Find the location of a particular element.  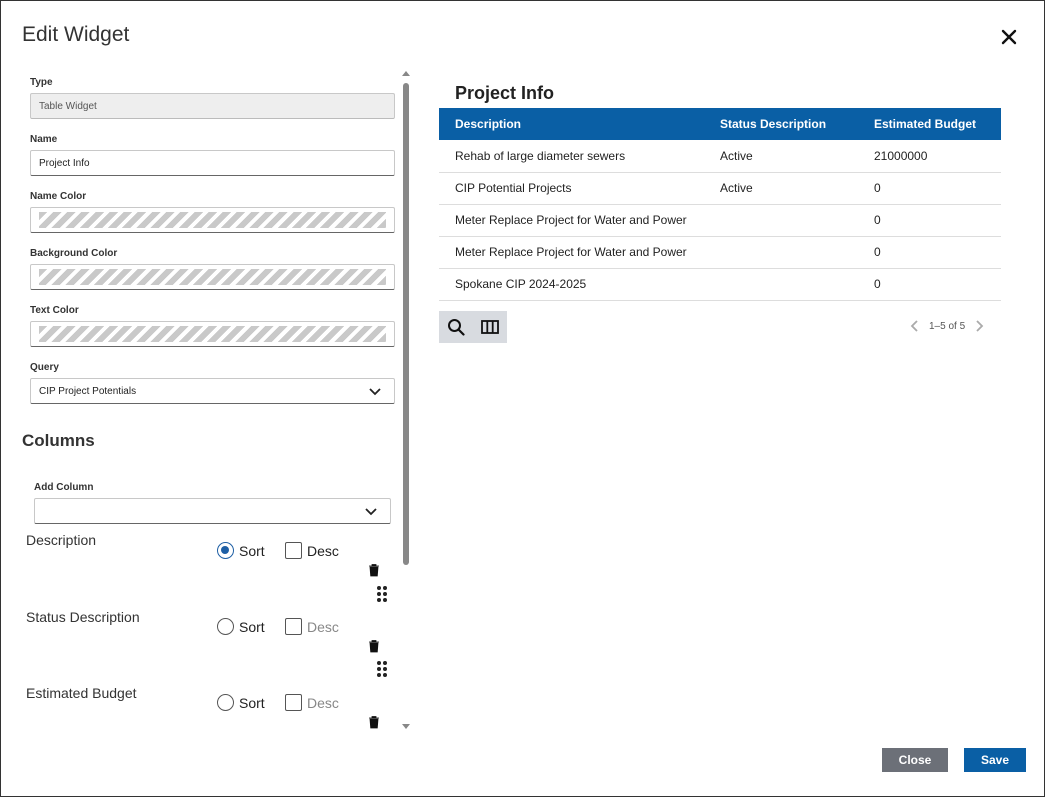

desc-checkbox-status-description: Desc is located at coordinates (312, 626).